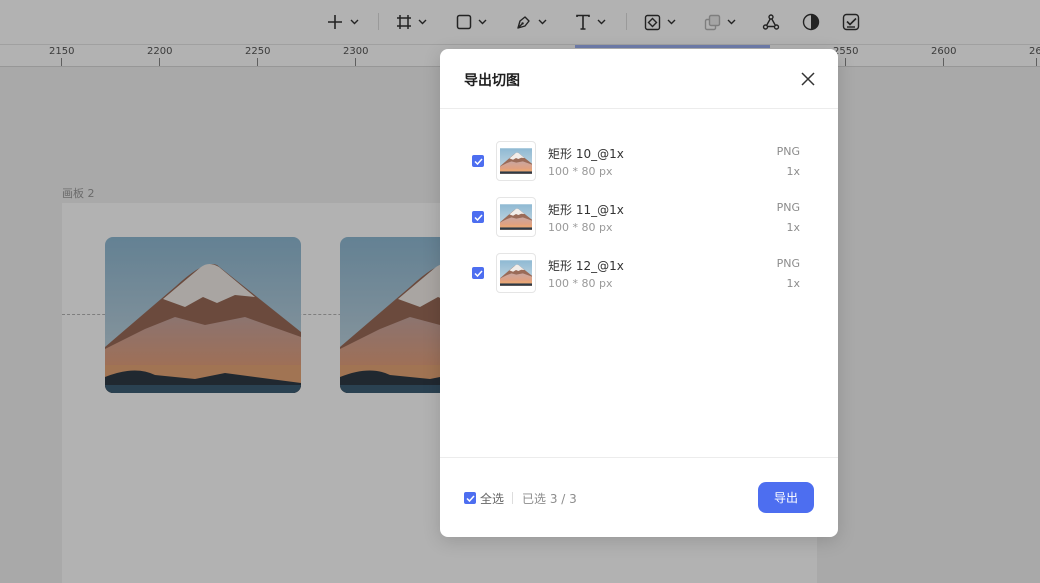 The height and width of the screenshot is (583, 1040). Describe the element at coordinates (639, 145) in the screenshot. I see `slice-item: 矩形 10_@1x 100 * 80 px PNG 1x` at that location.